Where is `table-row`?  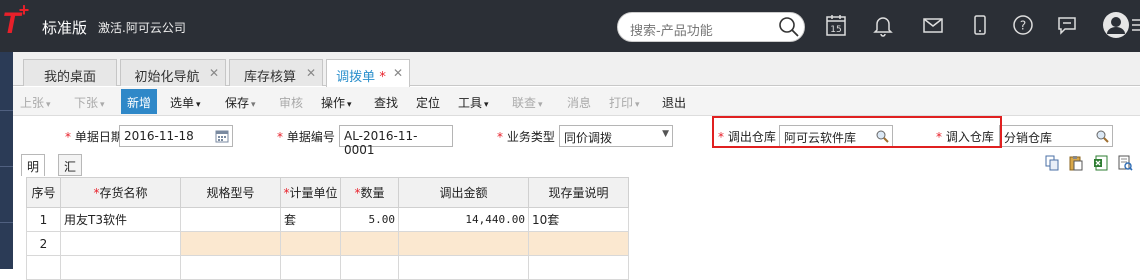 table-row is located at coordinates (327, 267).